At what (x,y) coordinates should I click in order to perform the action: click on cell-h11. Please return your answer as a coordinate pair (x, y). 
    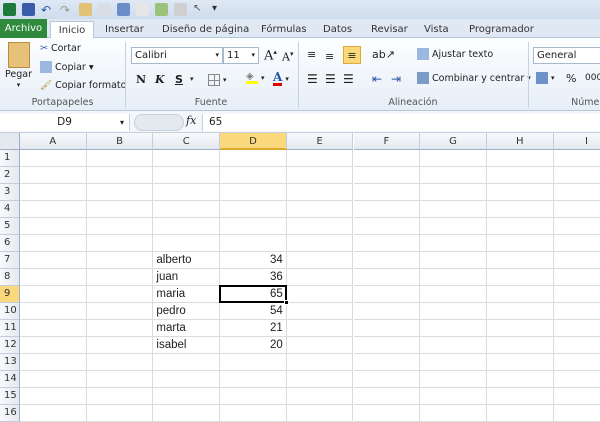
    Looking at the image, I should click on (520, 328).